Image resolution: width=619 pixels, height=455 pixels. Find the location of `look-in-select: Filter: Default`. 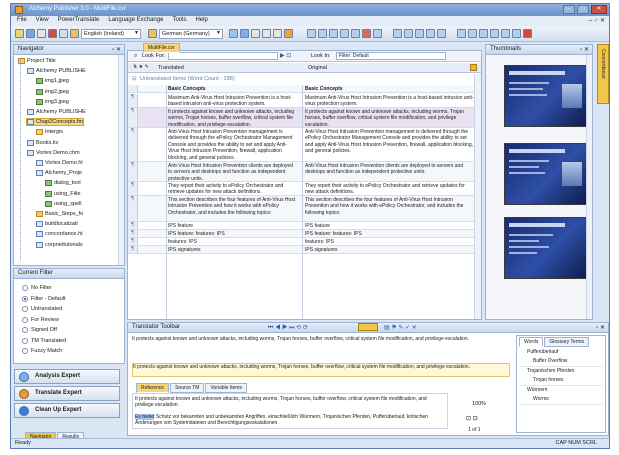

look-in-select: Filter: Default is located at coordinates (391, 56).